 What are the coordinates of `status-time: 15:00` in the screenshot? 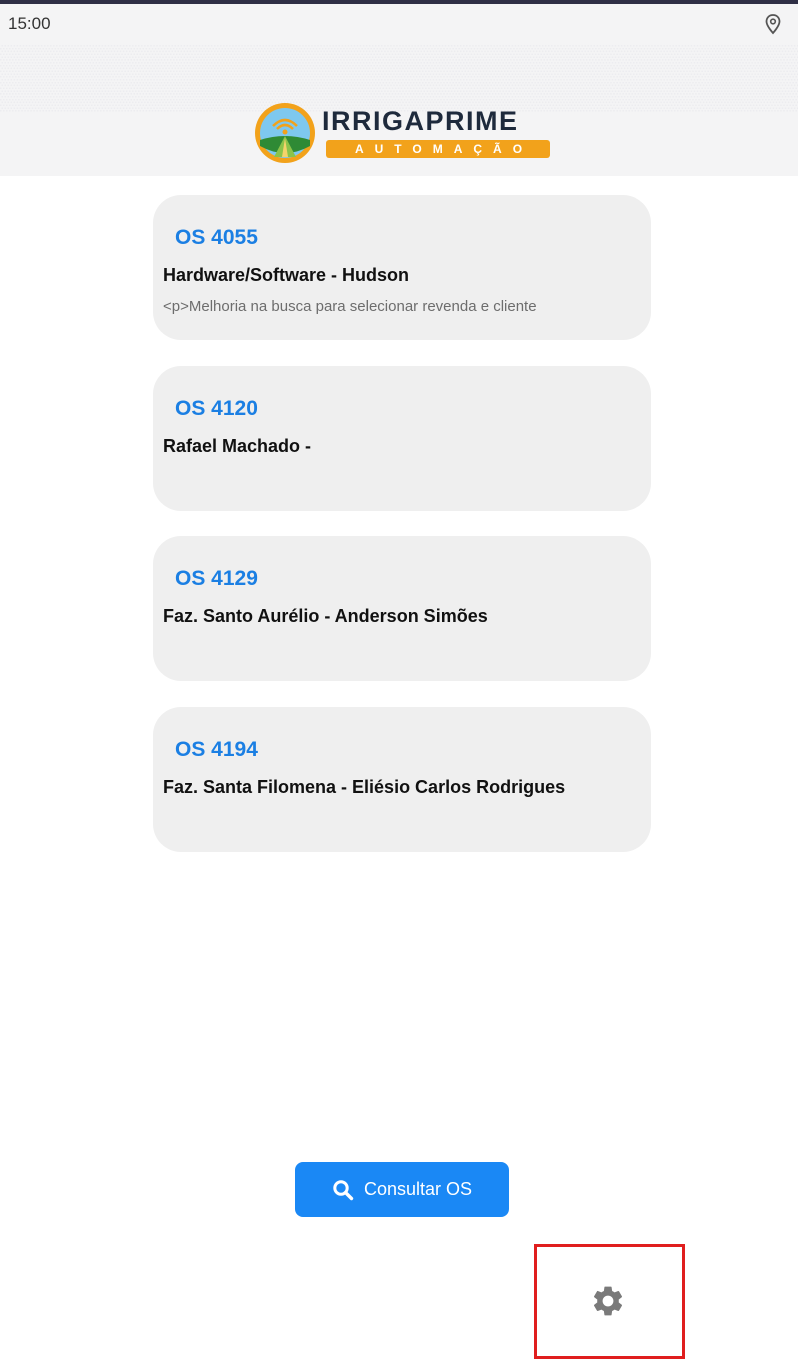 It's located at (29, 23).